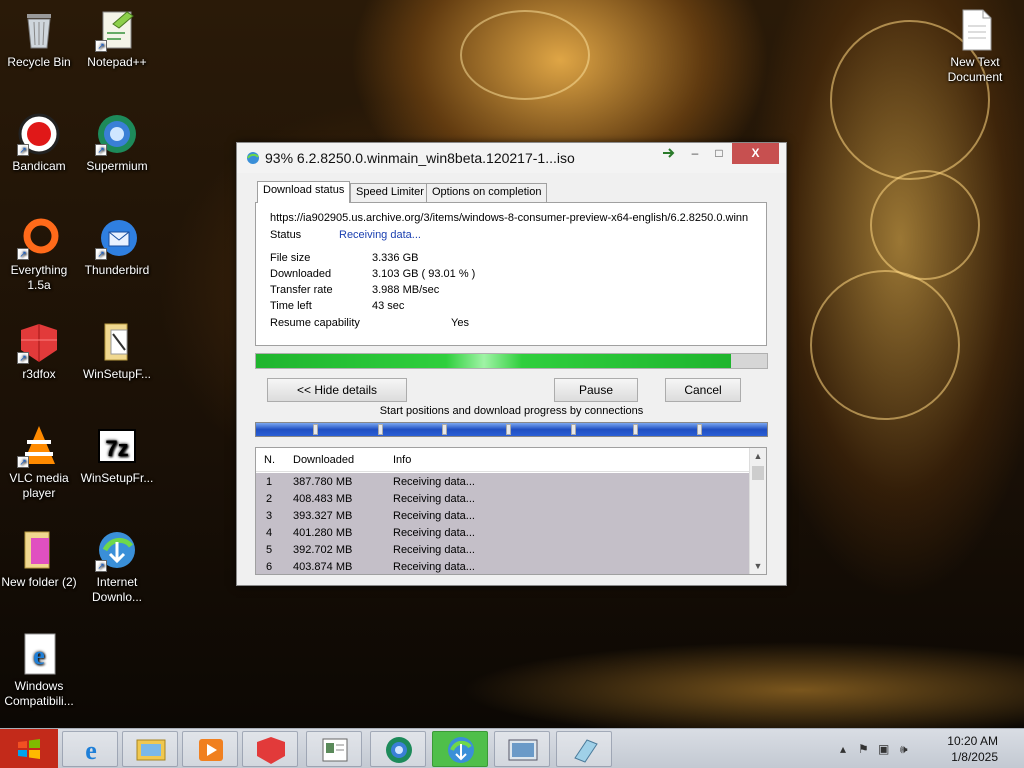 This screenshot has height=768, width=1024. Describe the element at coordinates (755, 153) in the screenshot. I see `close-button: X` at that location.